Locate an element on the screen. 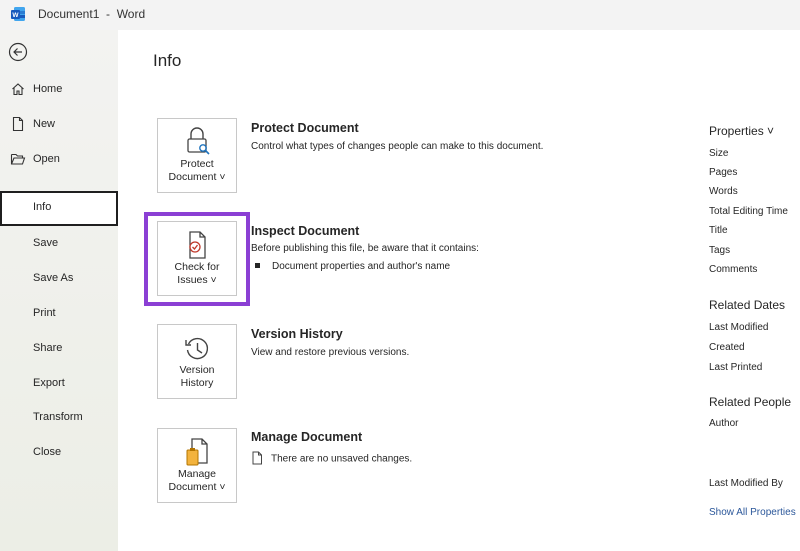  history-clock-icon is located at coordinates (197, 348).